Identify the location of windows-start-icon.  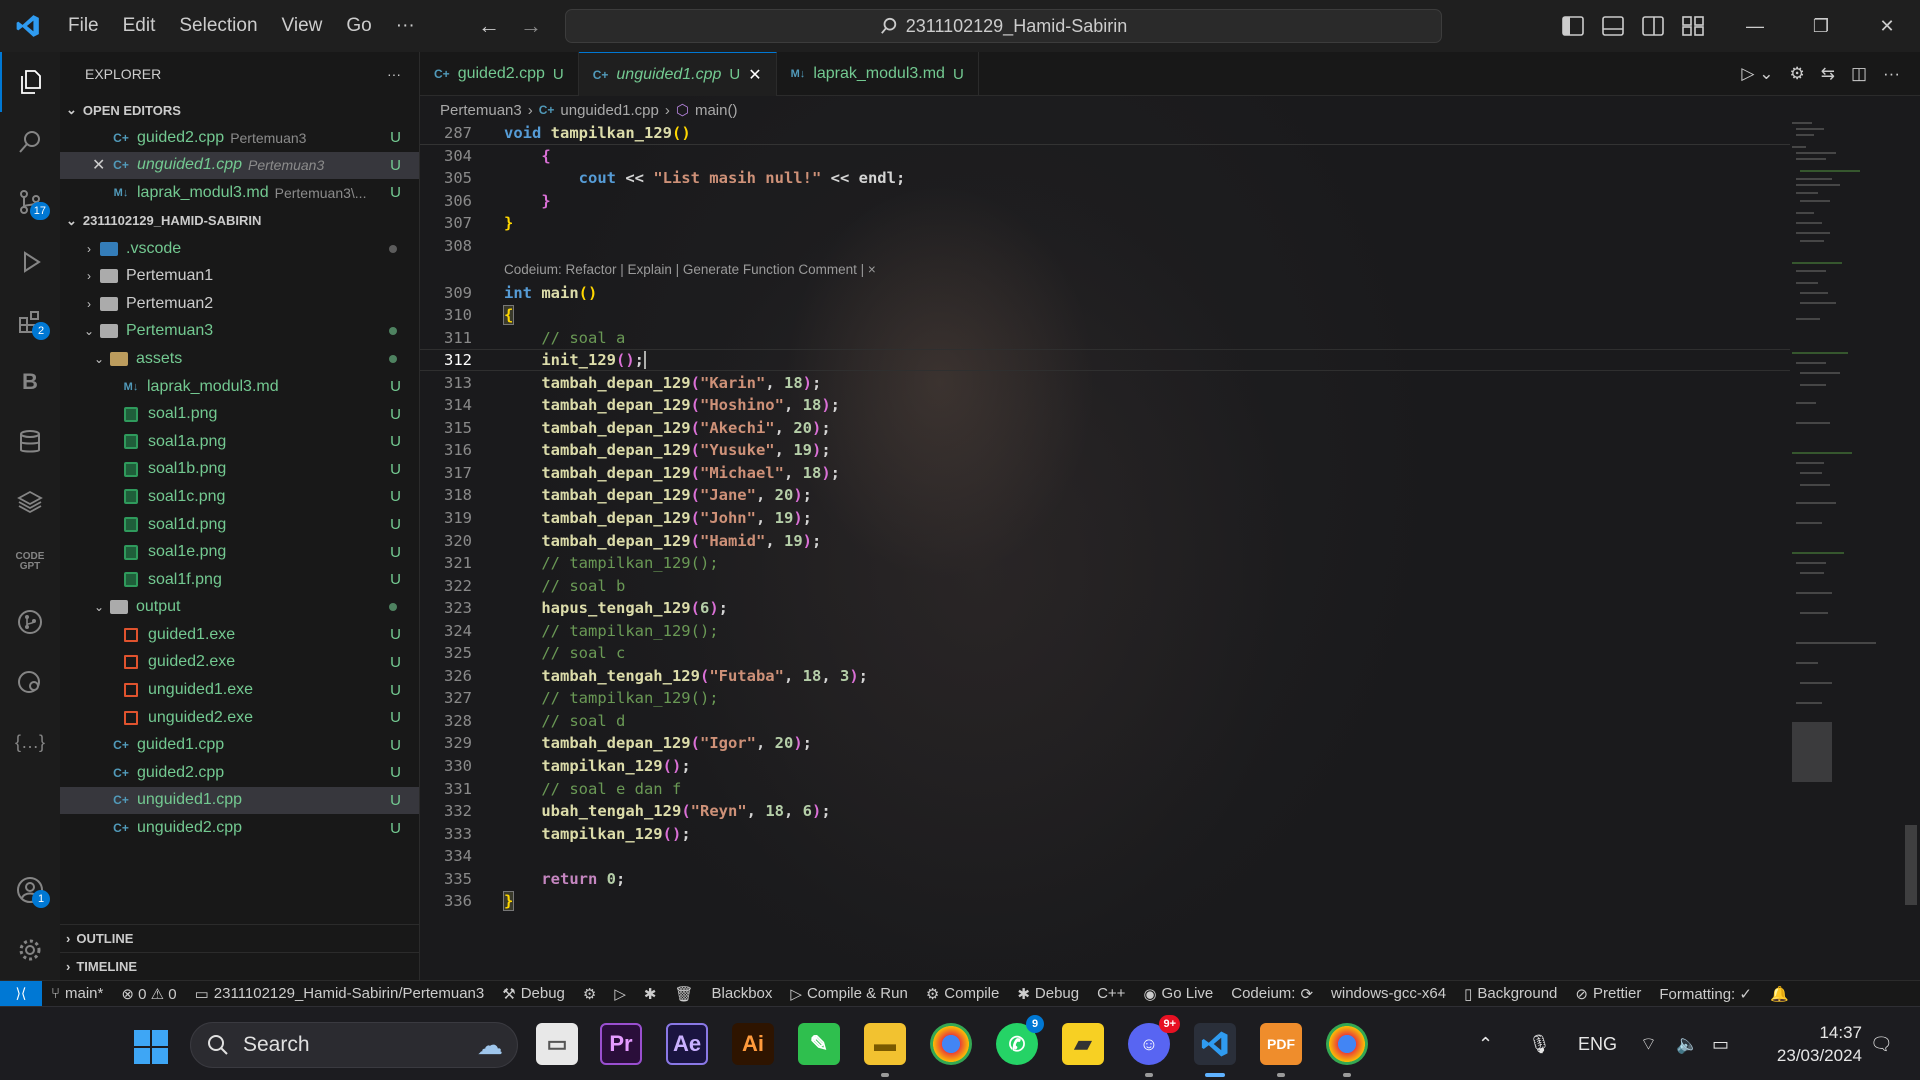
(151, 1047).